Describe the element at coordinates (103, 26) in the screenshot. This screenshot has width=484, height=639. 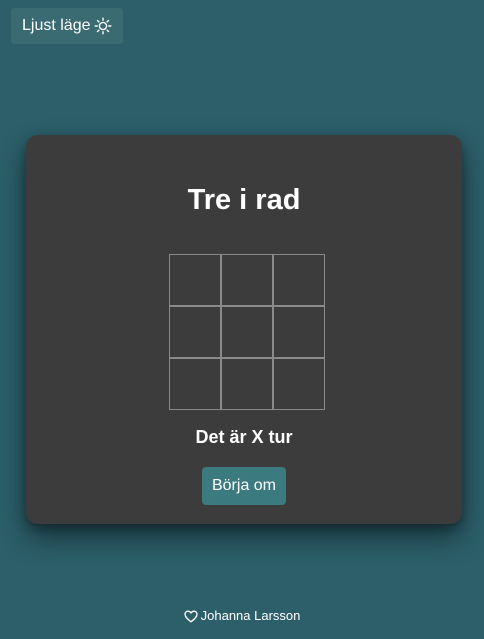
I see `sun-icon` at that location.